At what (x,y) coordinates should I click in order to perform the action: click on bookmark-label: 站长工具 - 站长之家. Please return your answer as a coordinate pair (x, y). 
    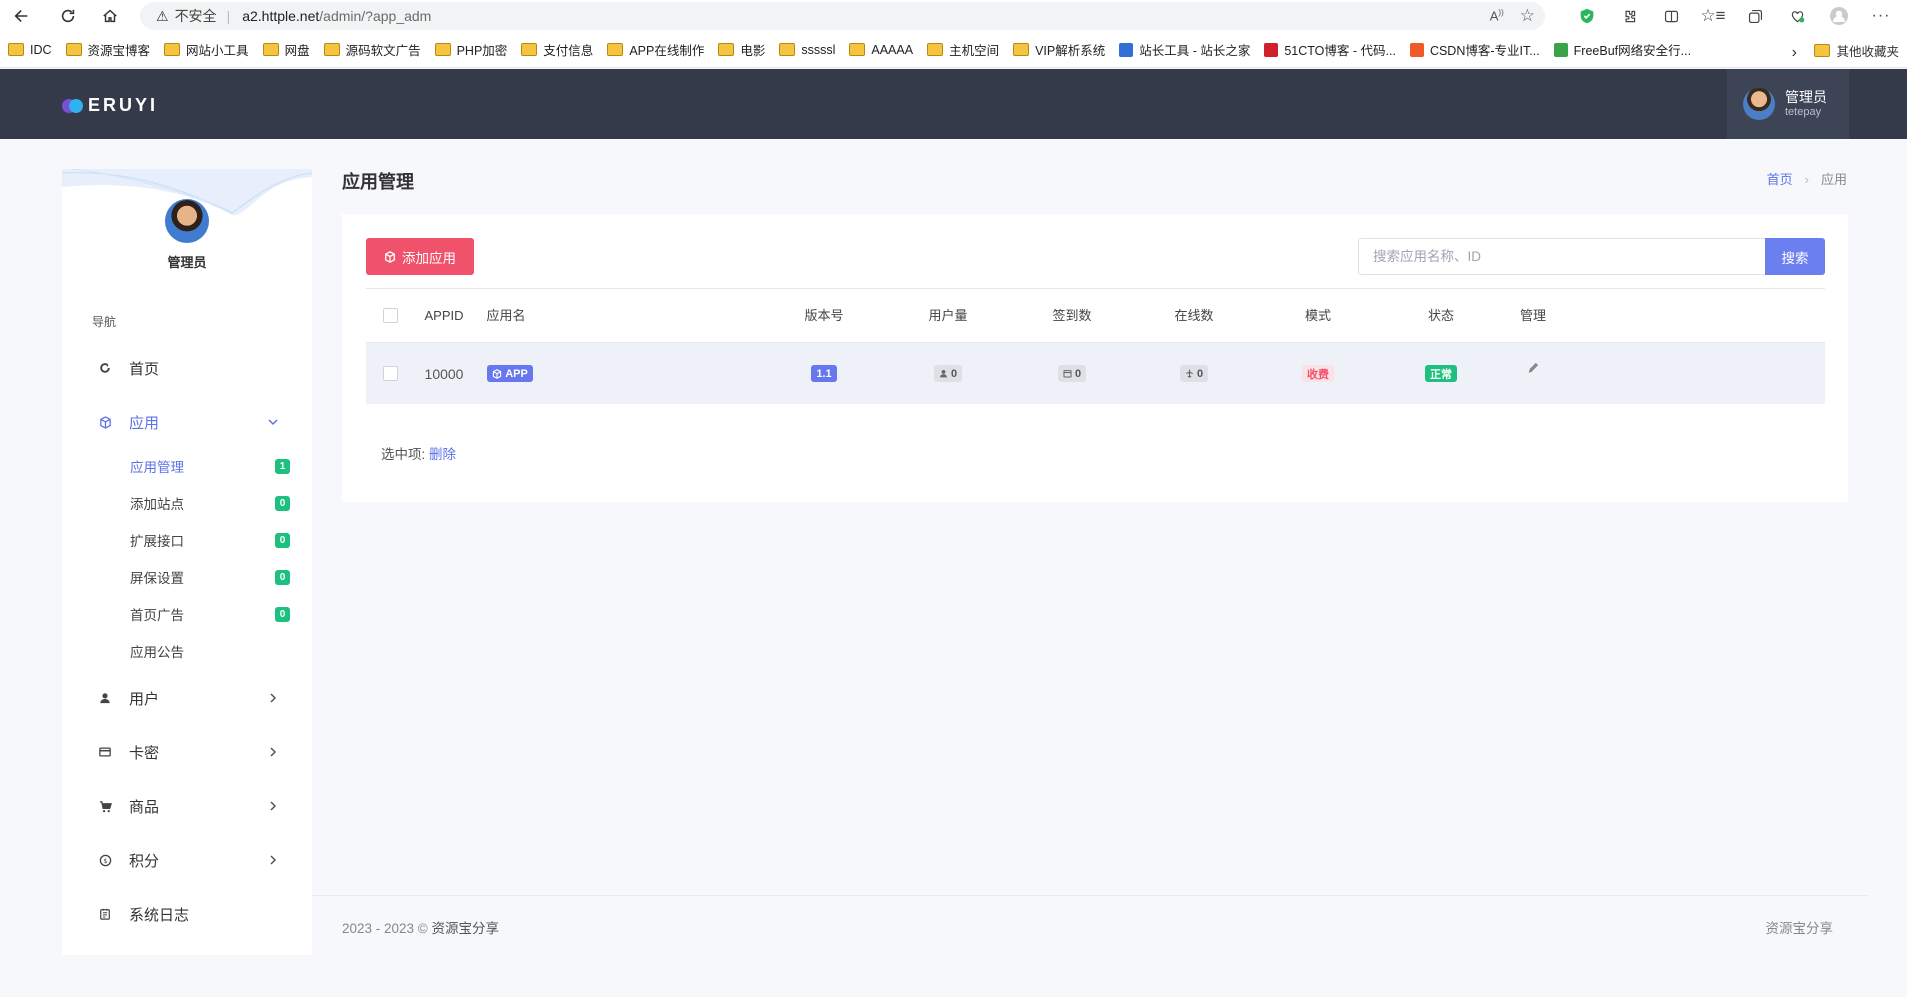
    Looking at the image, I should click on (1195, 51).